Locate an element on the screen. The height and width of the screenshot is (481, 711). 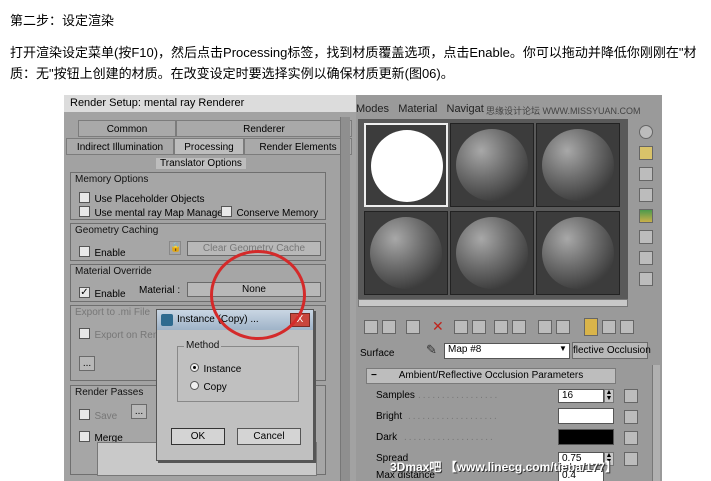
conserve-memory-checkbox is located at coordinates (226, 212).